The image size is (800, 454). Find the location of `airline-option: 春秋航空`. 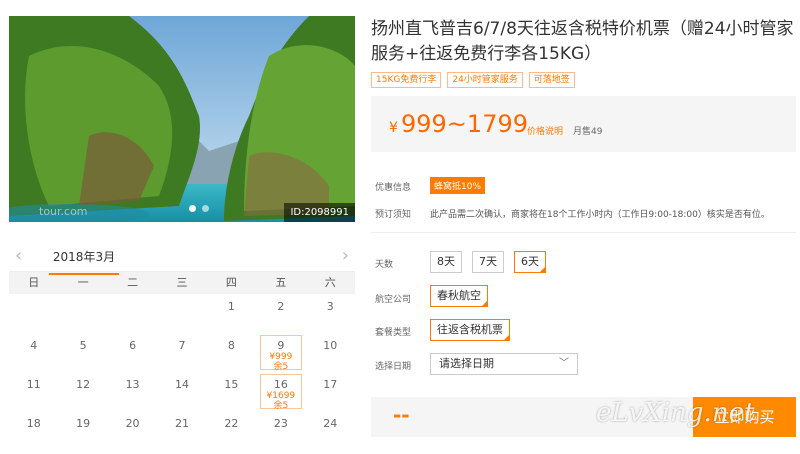

airline-option: 春秋航空 is located at coordinates (459, 296).